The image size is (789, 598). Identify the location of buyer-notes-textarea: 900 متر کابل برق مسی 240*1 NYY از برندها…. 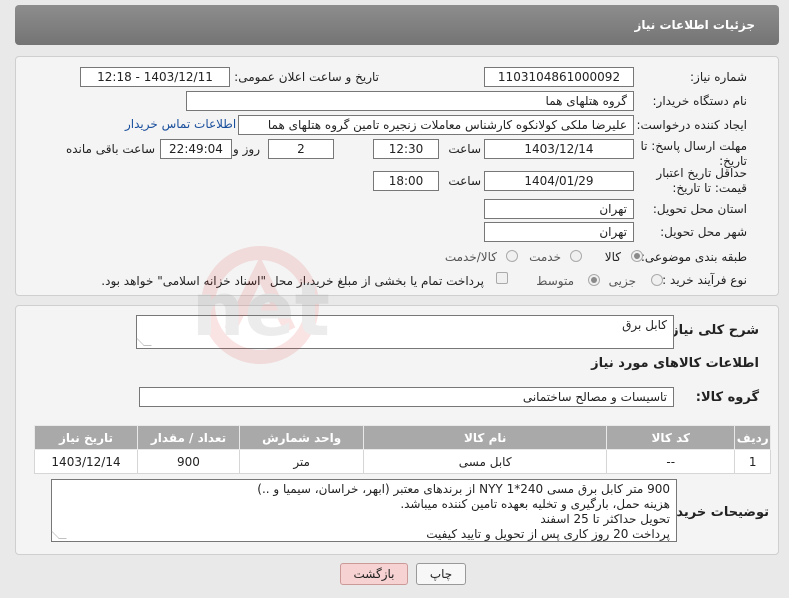
(364, 510).